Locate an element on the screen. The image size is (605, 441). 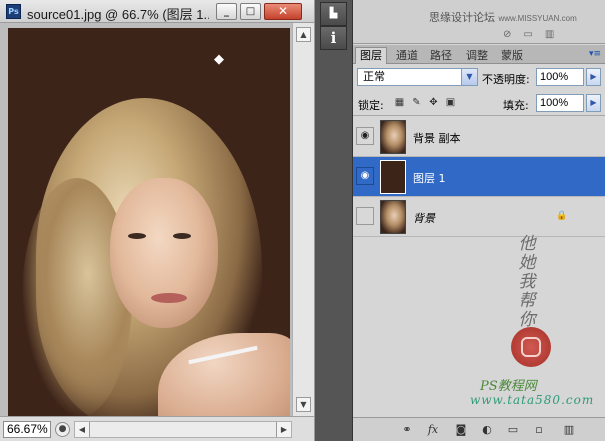
scroll-down-icon: ▼ is located at coordinates (303, 404).